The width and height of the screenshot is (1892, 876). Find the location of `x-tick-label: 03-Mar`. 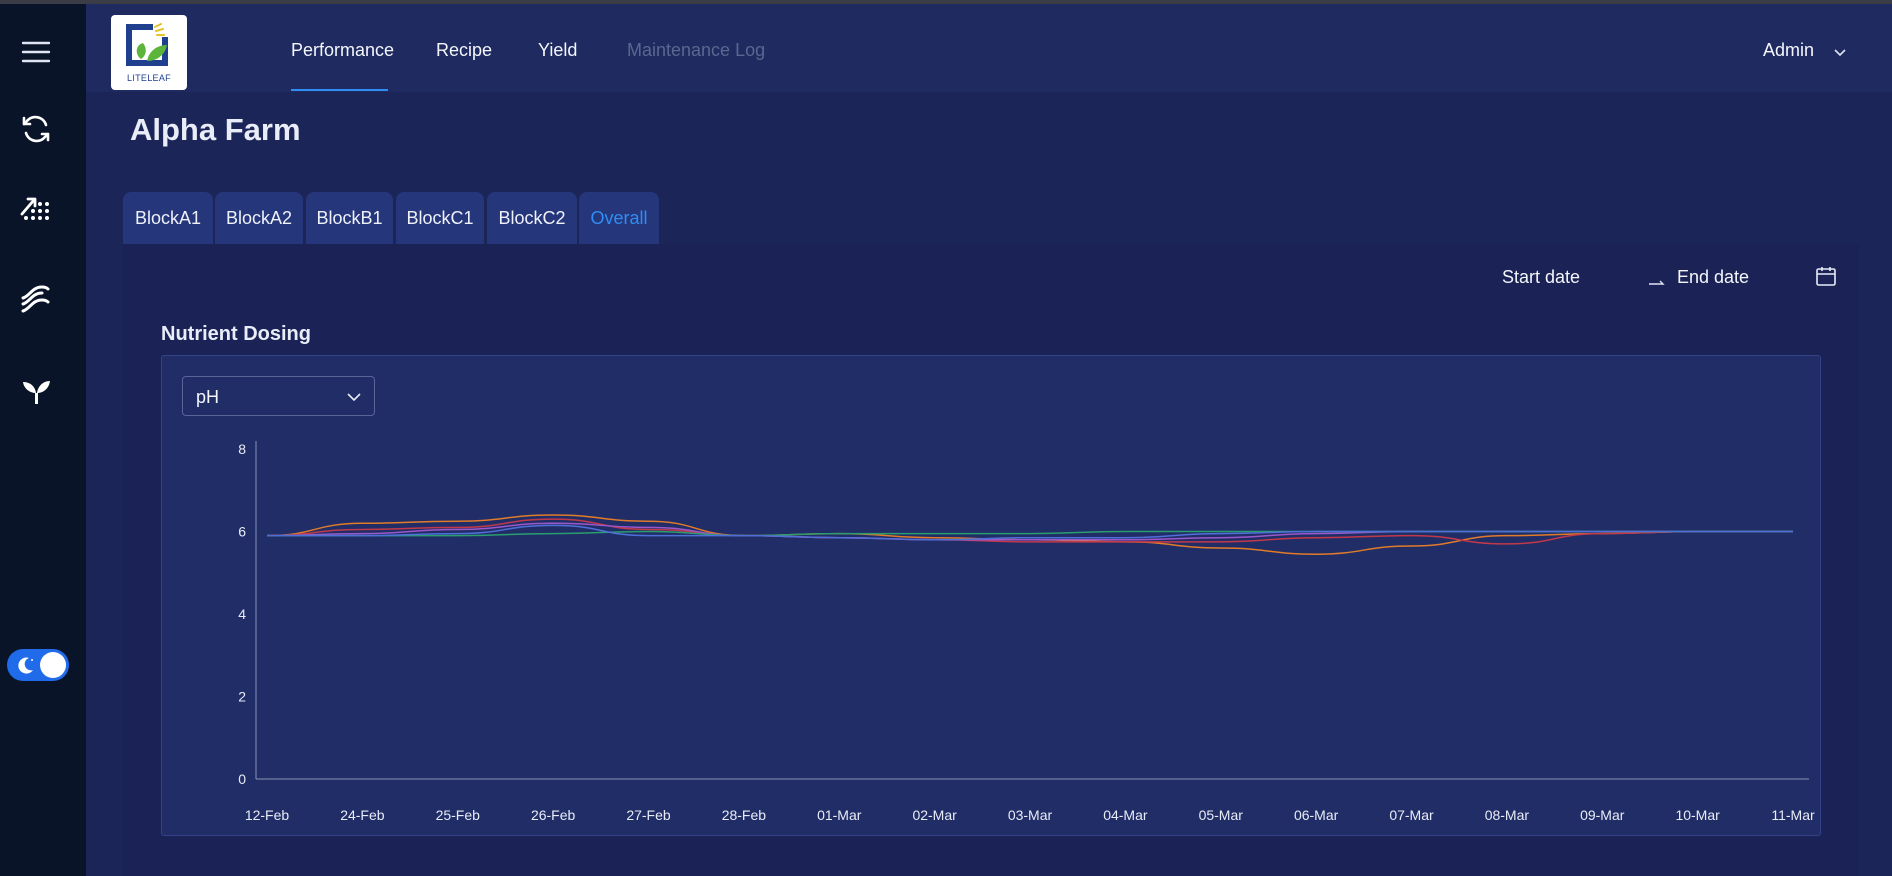

x-tick-label: 03-Mar is located at coordinates (1030, 815).